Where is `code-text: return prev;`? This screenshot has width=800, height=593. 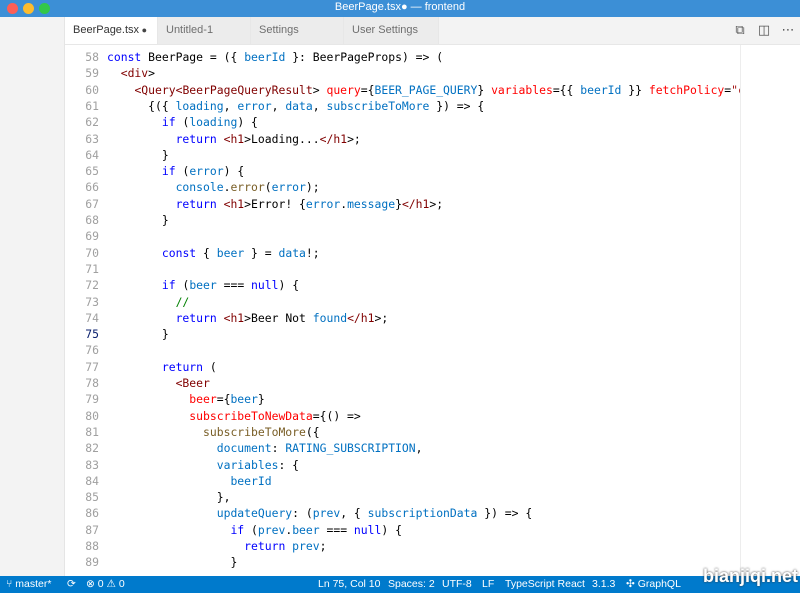
code-text: return prev; is located at coordinates (285, 546).